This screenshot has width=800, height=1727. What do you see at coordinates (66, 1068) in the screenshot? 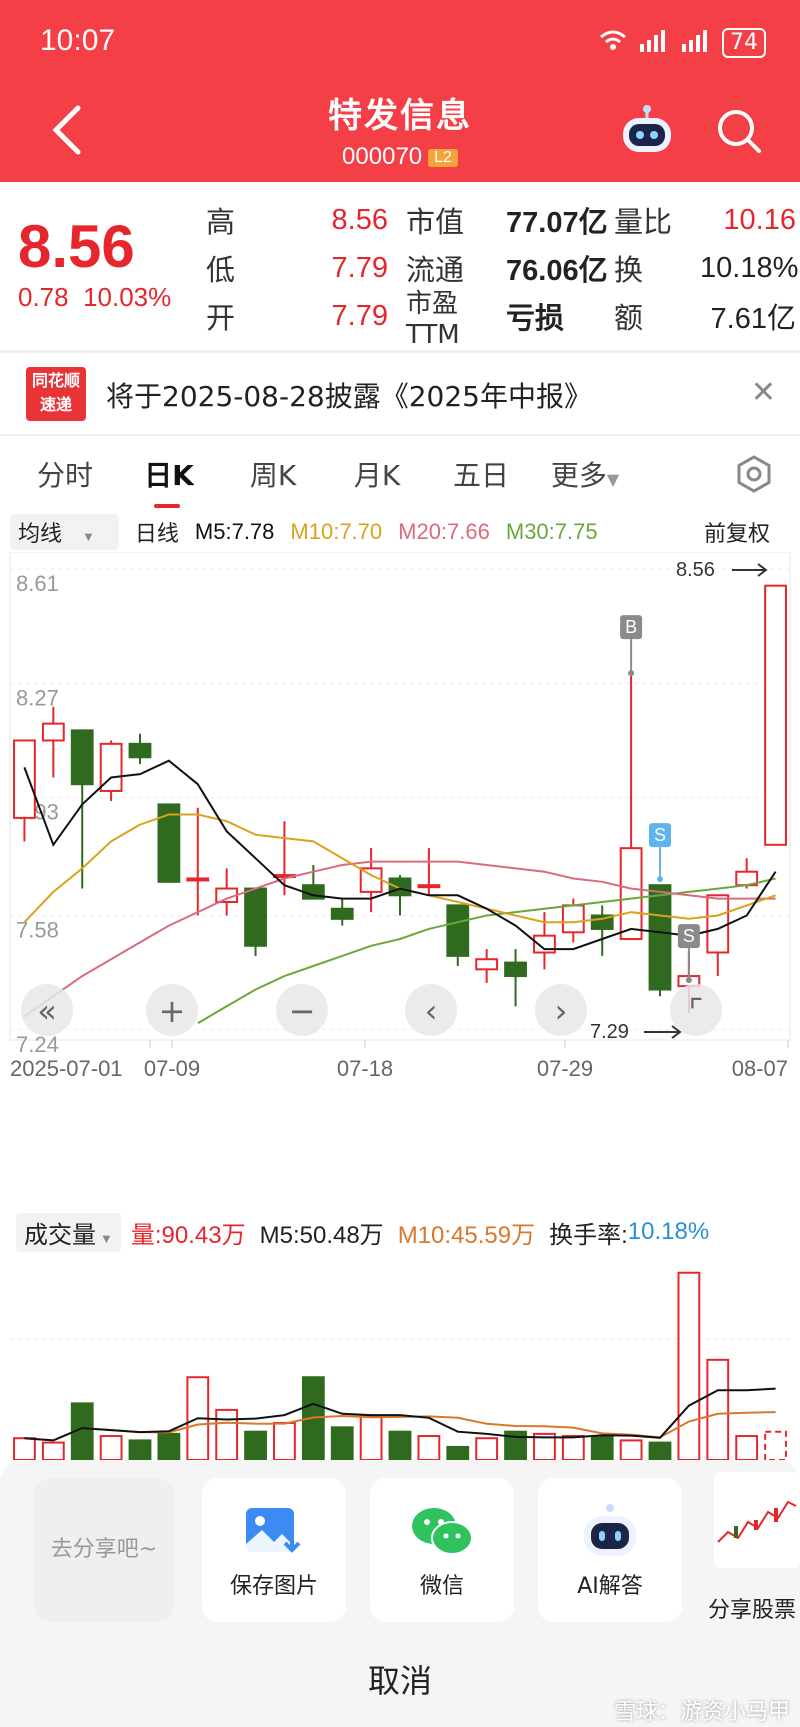
I see `x-tick-label: 2025-07-01` at bounding box center [66, 1068].